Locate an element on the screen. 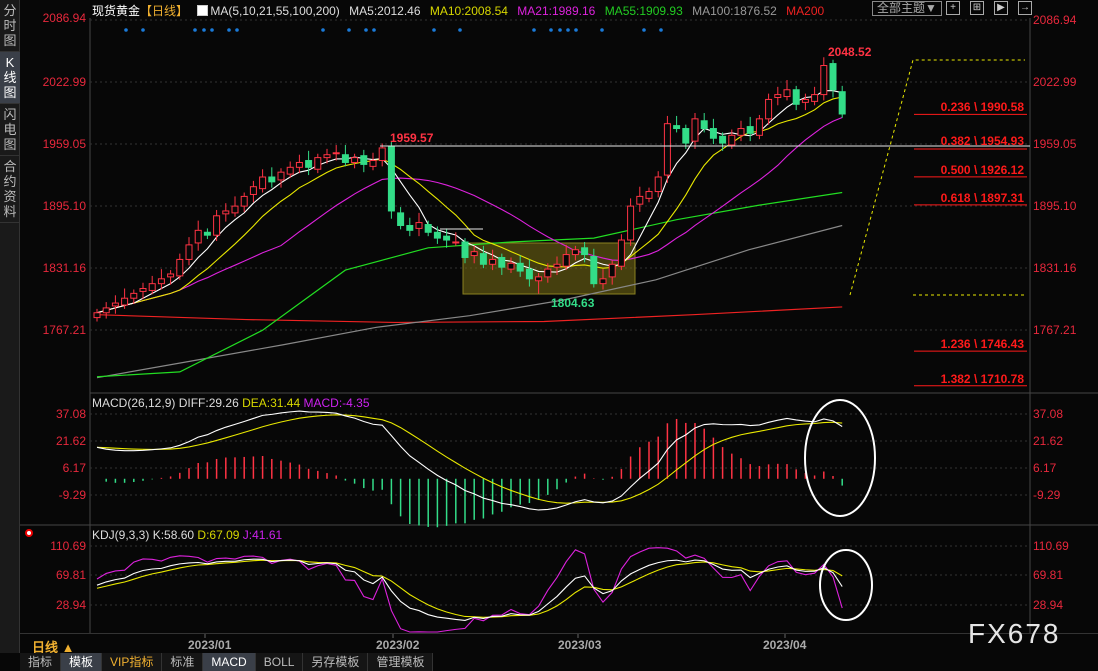 The height and width of the screenshot is (671, 1098). macd-tick-right: 21.62 is located at coordinates (1048, 441).